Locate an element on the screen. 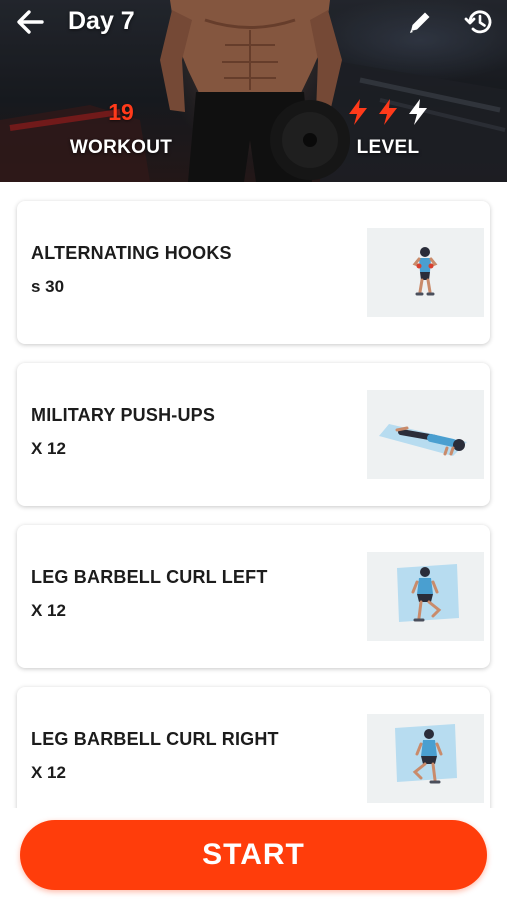 The image size is (507, 900). boxing-figure-illustration is located at coordinates (425, 271).